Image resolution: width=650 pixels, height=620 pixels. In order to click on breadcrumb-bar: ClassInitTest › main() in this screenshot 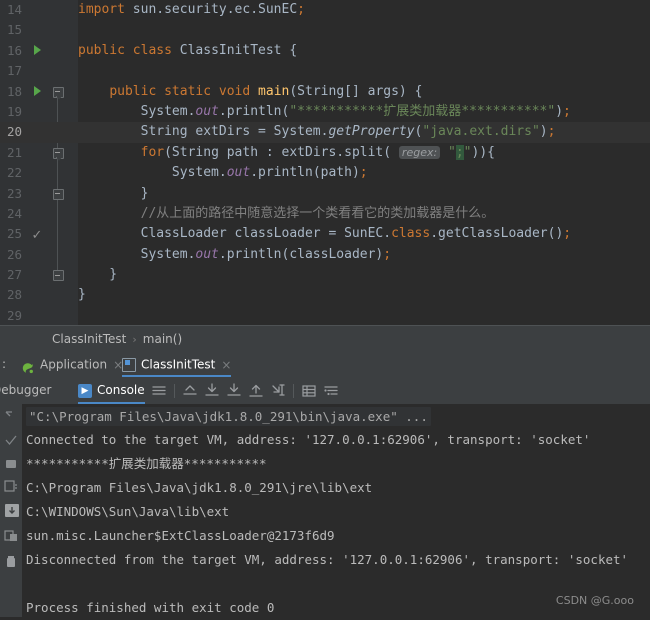, I will do `click(325, 338)`.